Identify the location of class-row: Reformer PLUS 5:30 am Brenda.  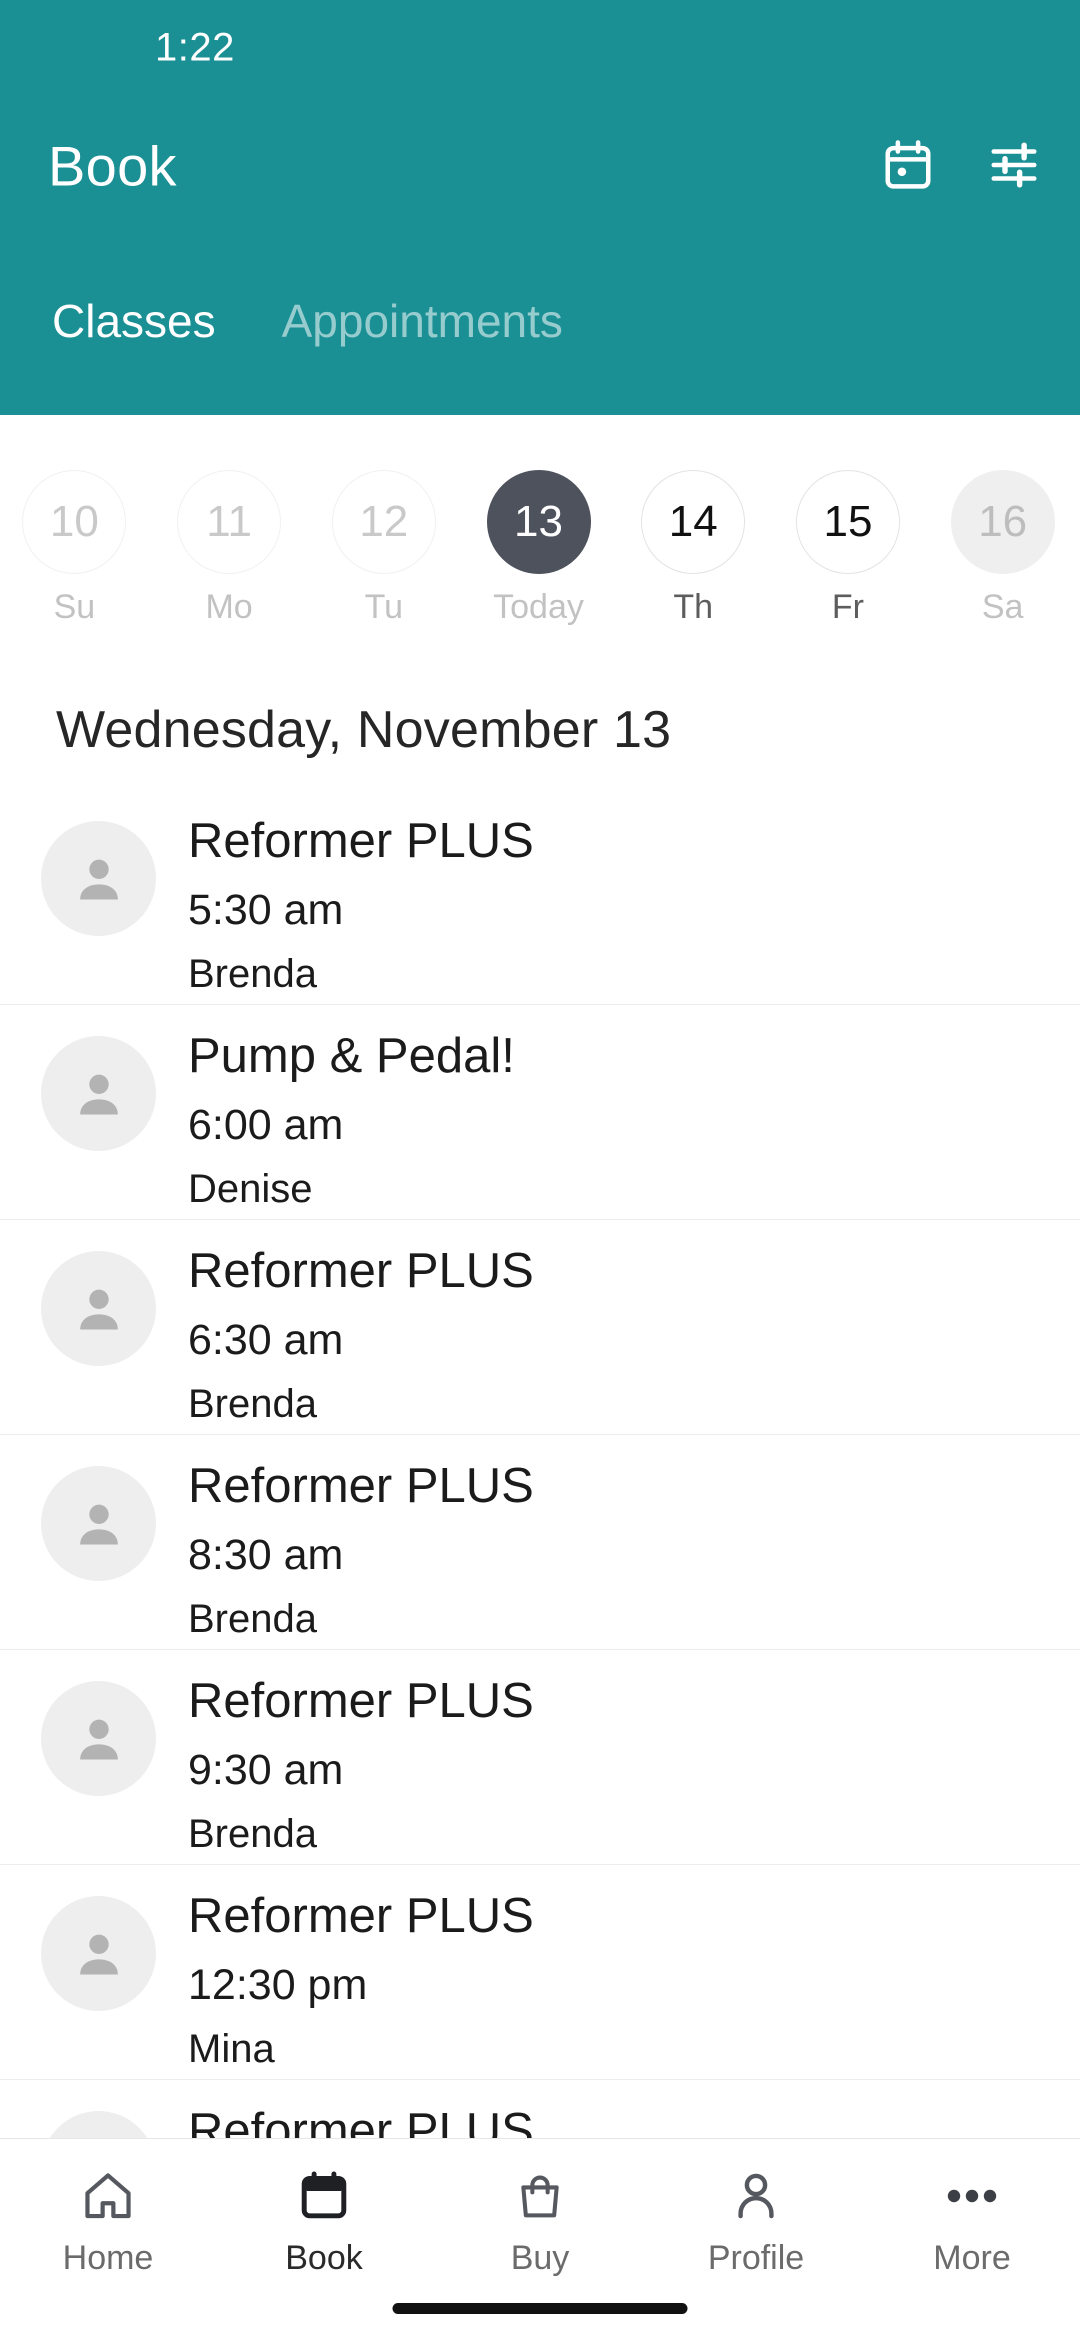
(540, 897).